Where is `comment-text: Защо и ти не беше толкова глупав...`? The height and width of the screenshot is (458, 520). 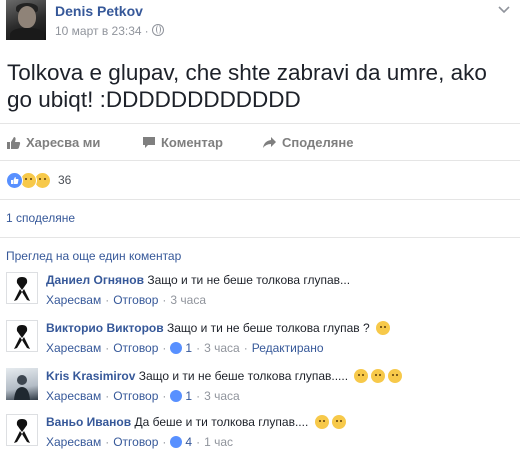
comment-text: Защо и ти не беше толкова глупав... is located at coordinates (249, 280).